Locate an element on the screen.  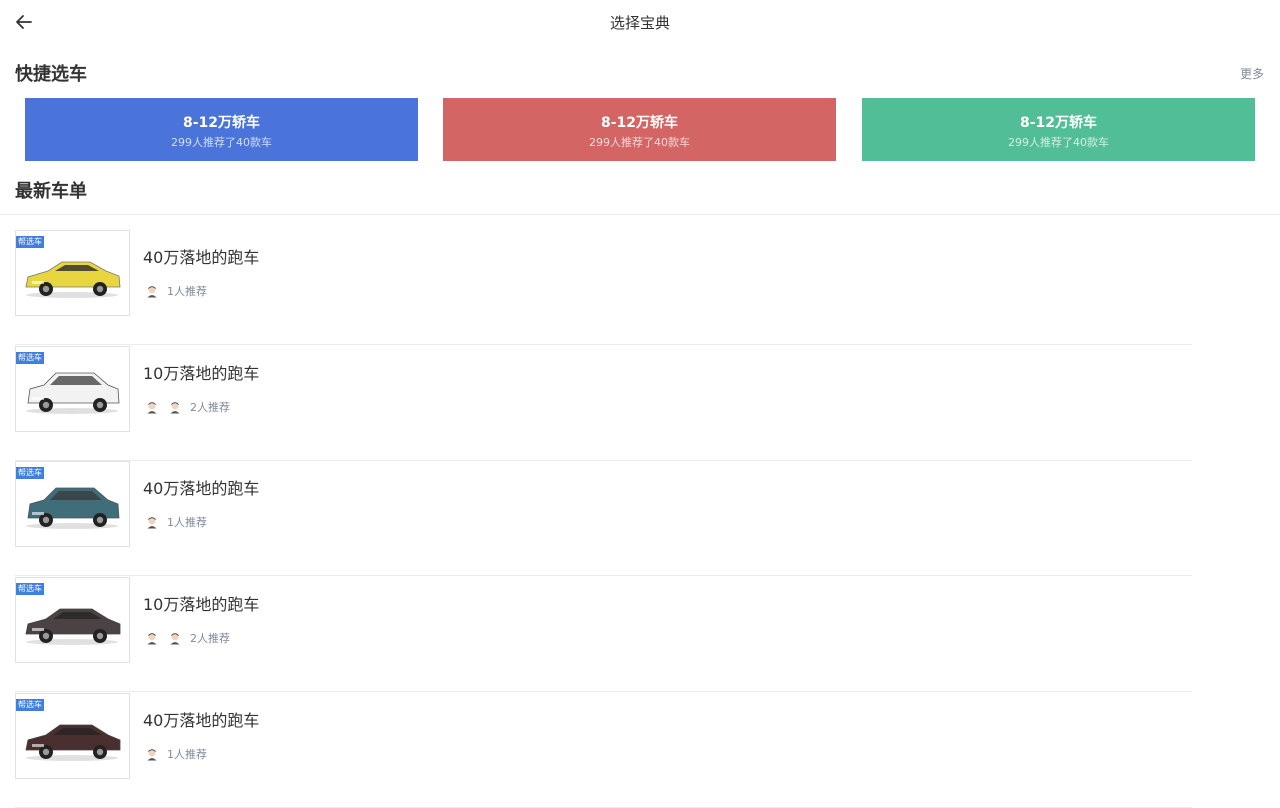
coupe-car-image is located at coordinates (73, 279).